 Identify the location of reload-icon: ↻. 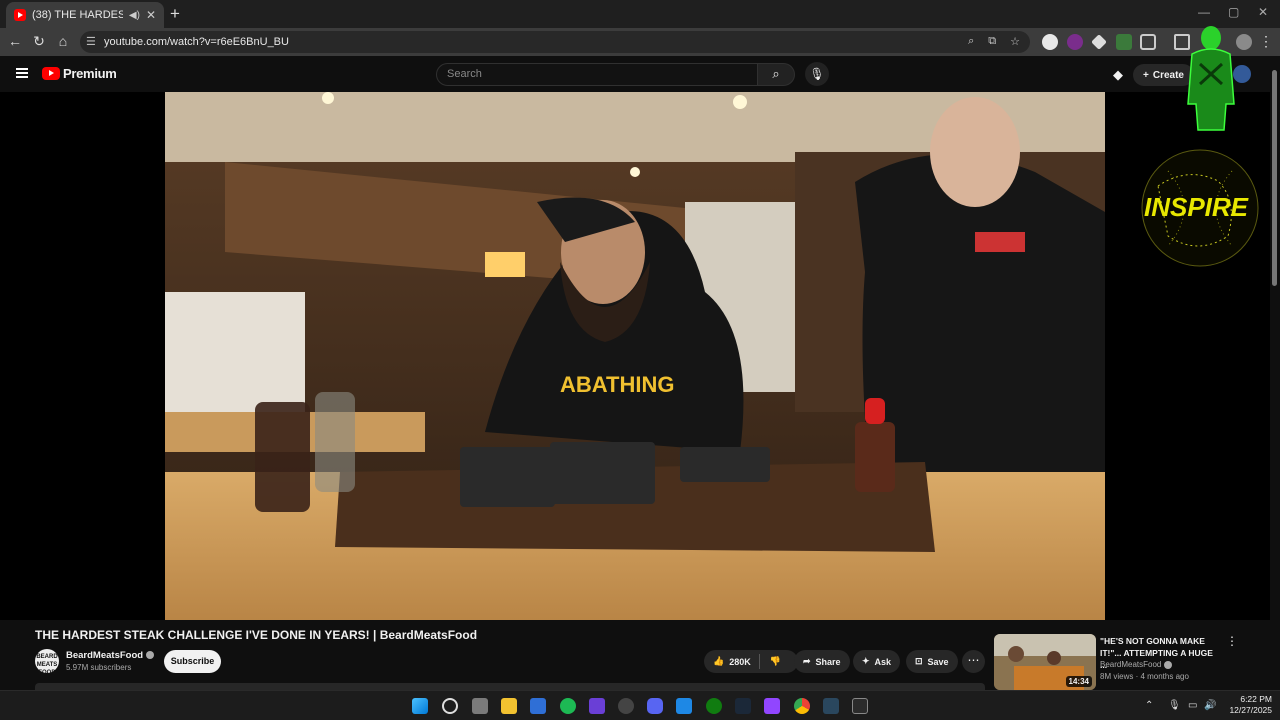
(39, 41).